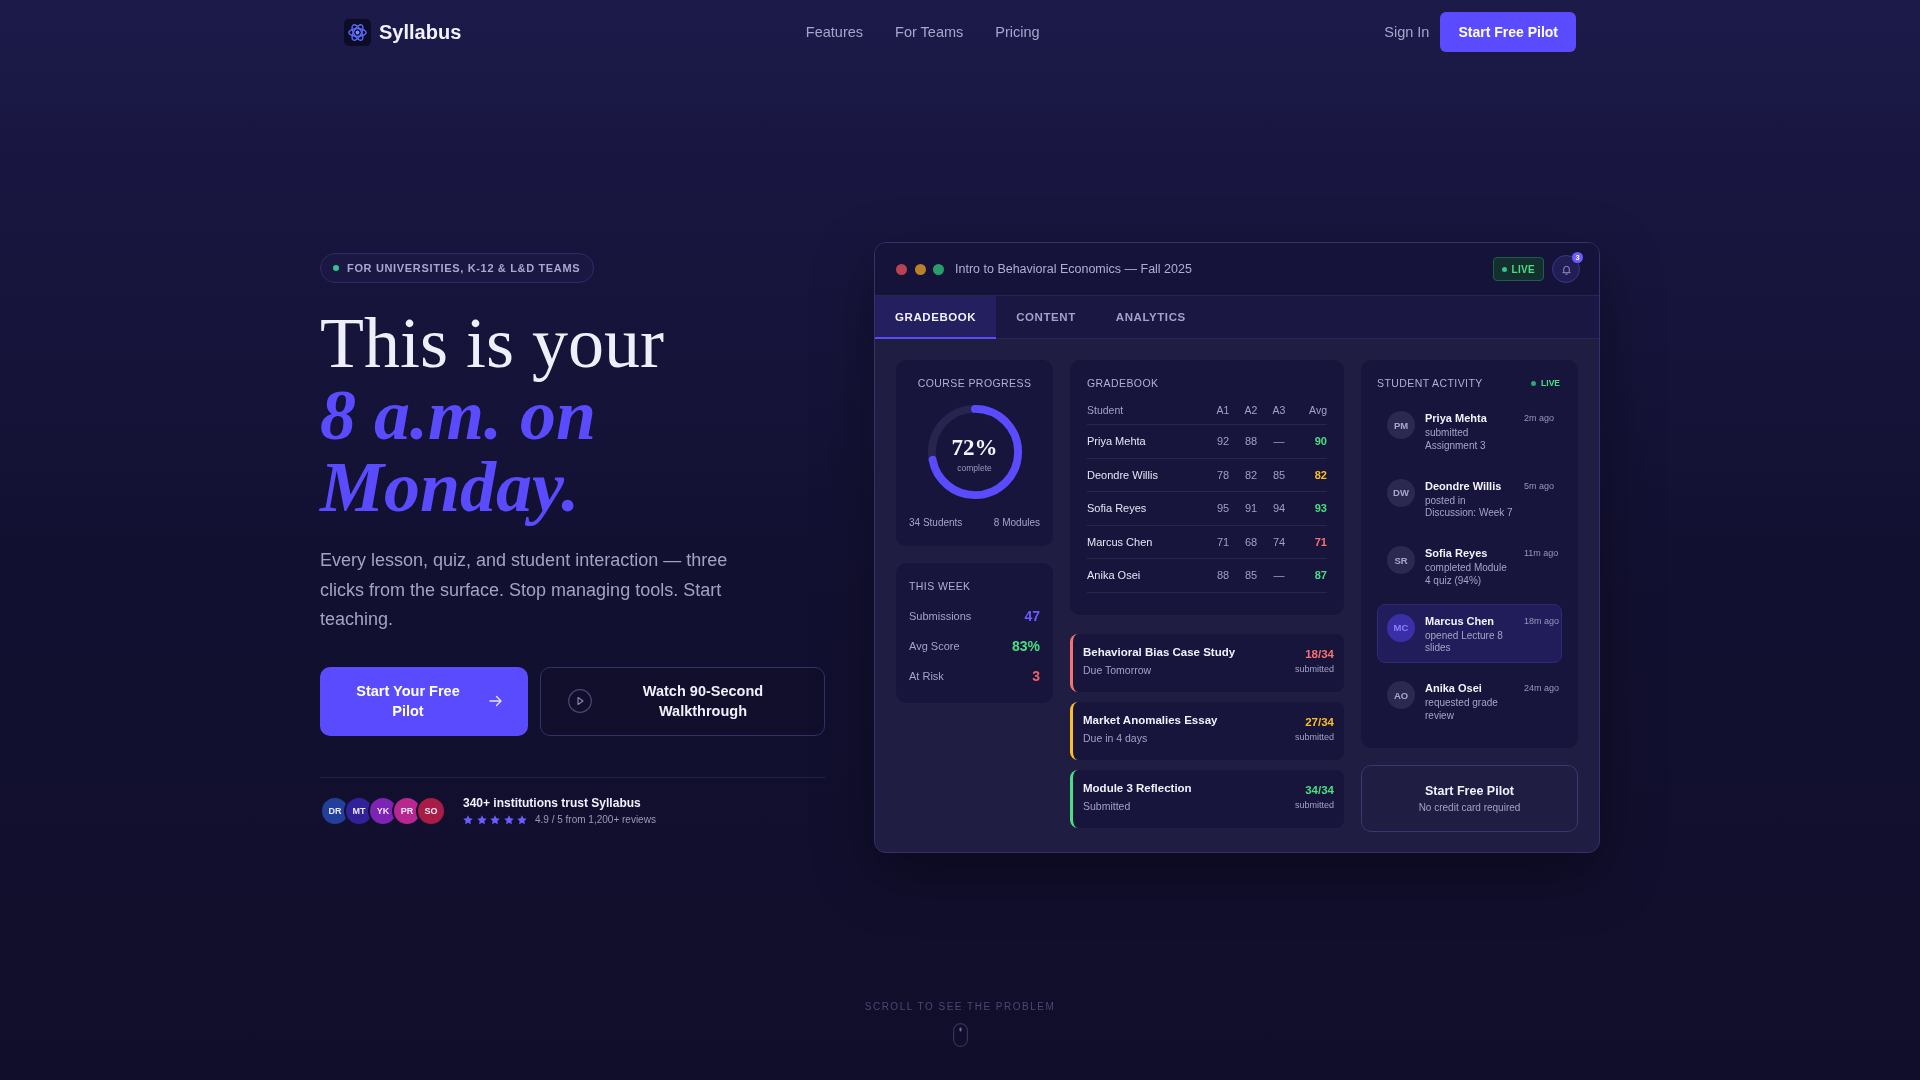 This screenshot has height=1080, width=1920. Describe the element at coordinates (1032, 616) in the screenshot. I see `stat-value: 47` at that location.